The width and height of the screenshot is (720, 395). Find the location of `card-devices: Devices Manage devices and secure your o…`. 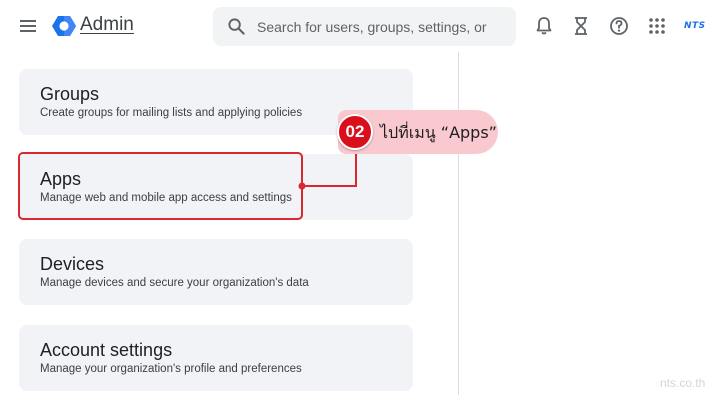

card-devices: Devices Manage devices and secure your o… is located at coordinates (216, 272).